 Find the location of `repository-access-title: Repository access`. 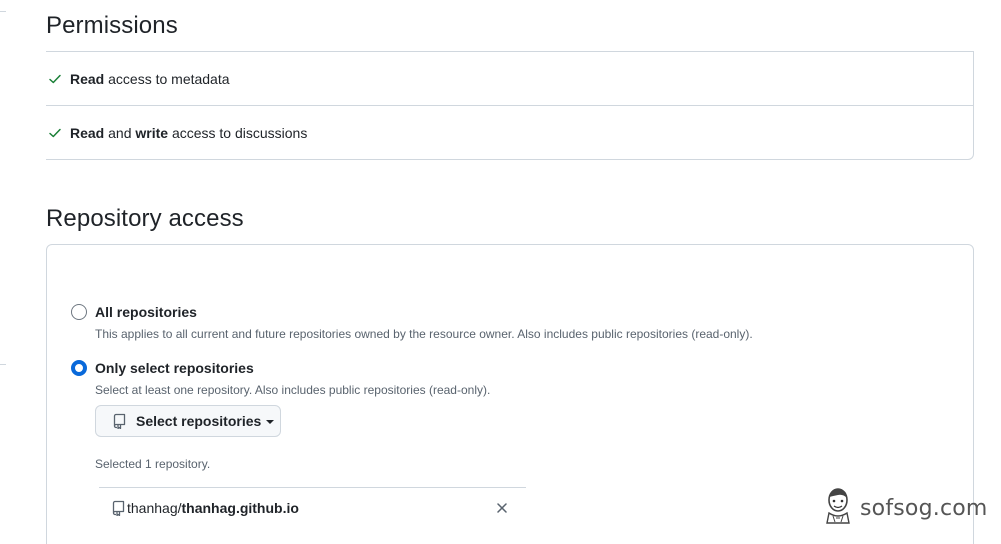

repository-access-title: Repository access is located at coordinates (145, 218).